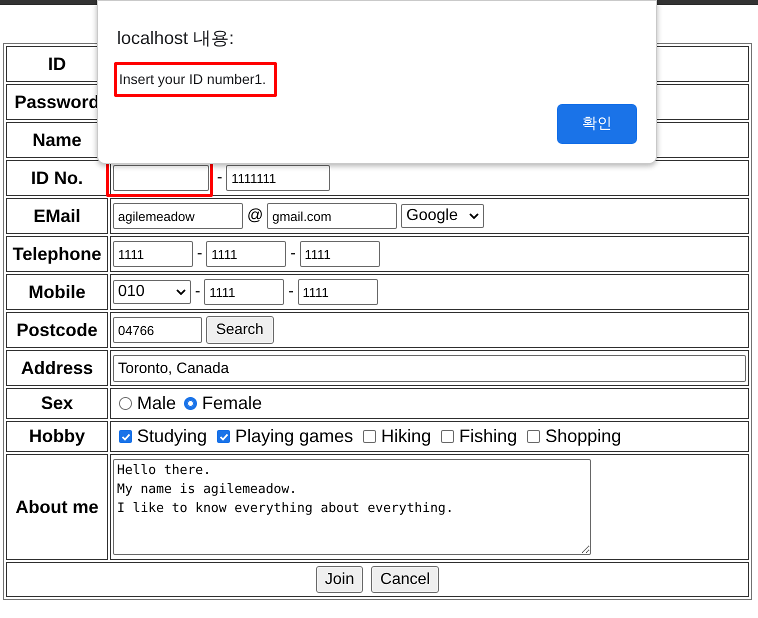 The image size is (758, 618). I want to click on field-label: Sex, so click(57, 403).